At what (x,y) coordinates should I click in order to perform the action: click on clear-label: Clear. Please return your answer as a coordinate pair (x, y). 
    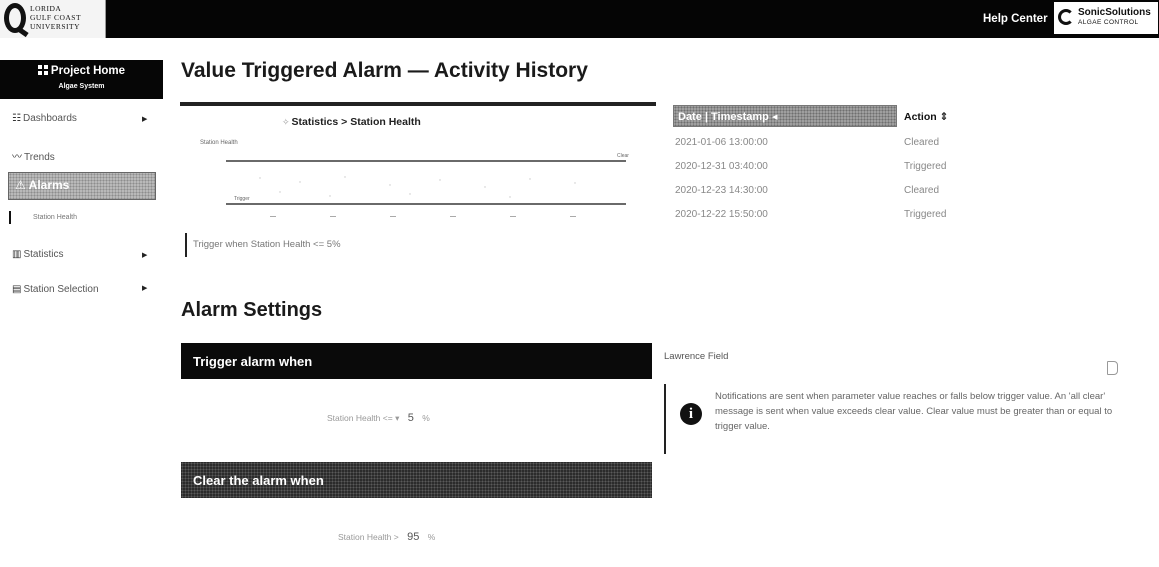
    Looking at the image, I should click on (623, 156).